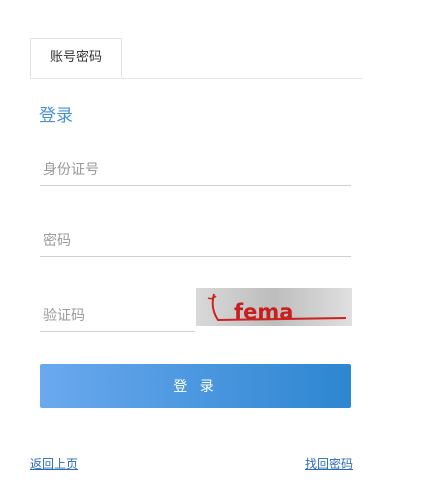 The image size is (439, 489). I want to click on id-number-input, so click(198, 170).